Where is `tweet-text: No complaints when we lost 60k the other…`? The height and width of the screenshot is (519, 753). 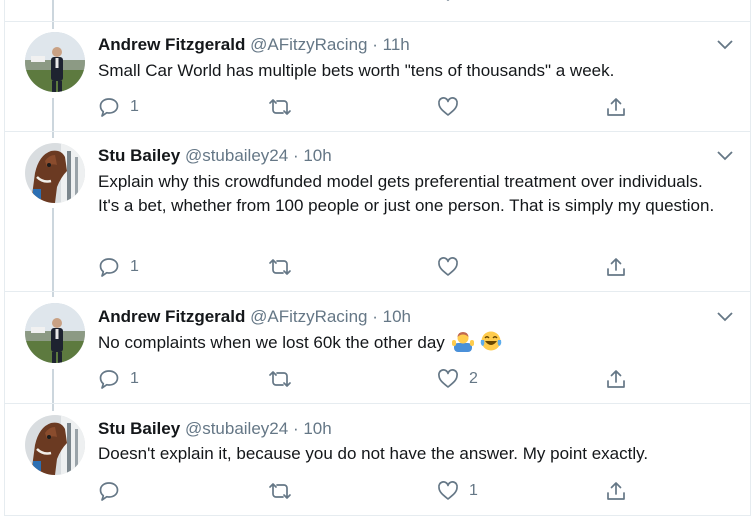
tweet-text: No complaints when we lost 60k the other… is located at coordinates (271, 342).